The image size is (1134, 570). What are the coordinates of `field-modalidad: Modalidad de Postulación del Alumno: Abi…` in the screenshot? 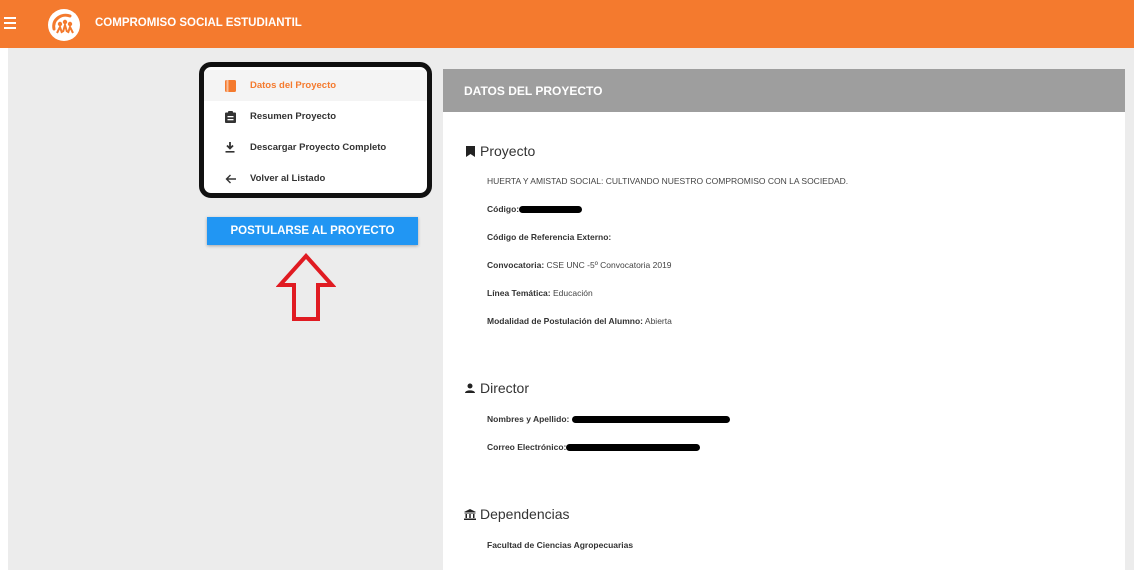 It's located at (579, 321).